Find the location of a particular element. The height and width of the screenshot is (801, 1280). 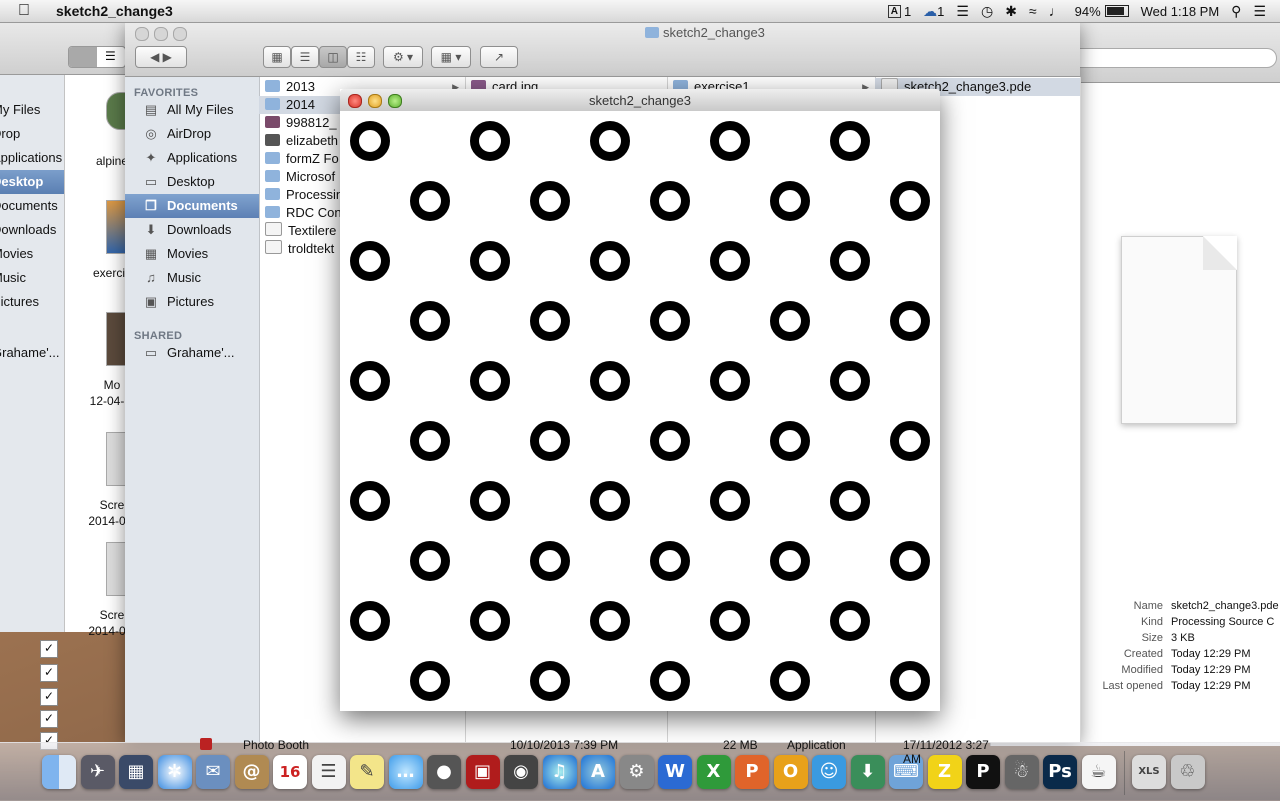

sidebar-item-label: Pictures is located at coordinates (190, 301).